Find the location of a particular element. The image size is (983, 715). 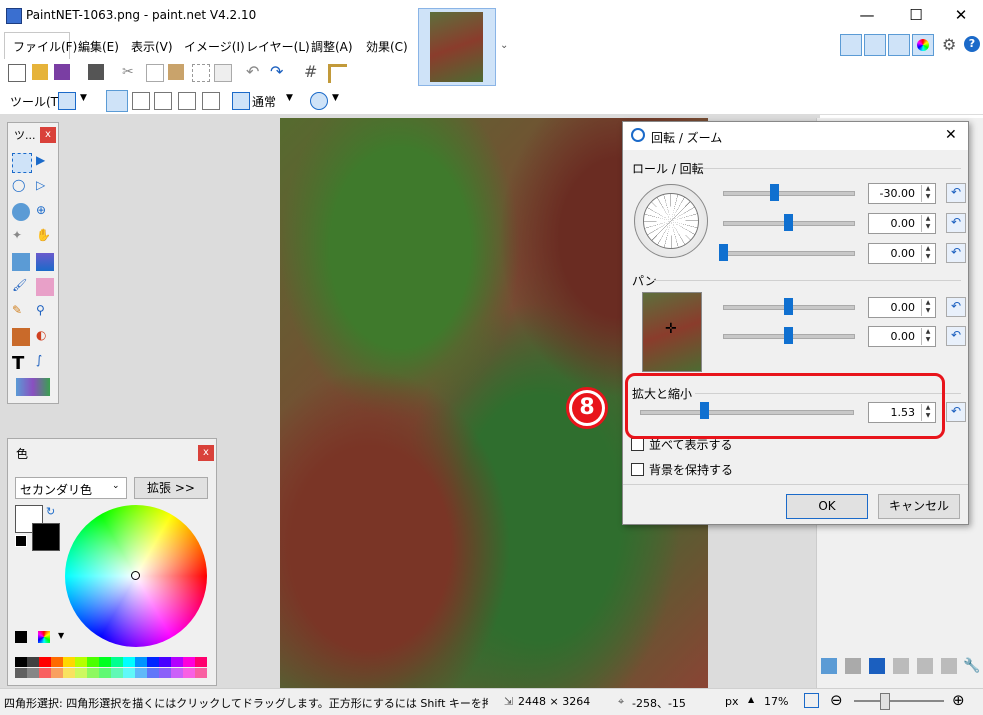

pan-tool-icon: ✋ is located at coordinates (45, 237).